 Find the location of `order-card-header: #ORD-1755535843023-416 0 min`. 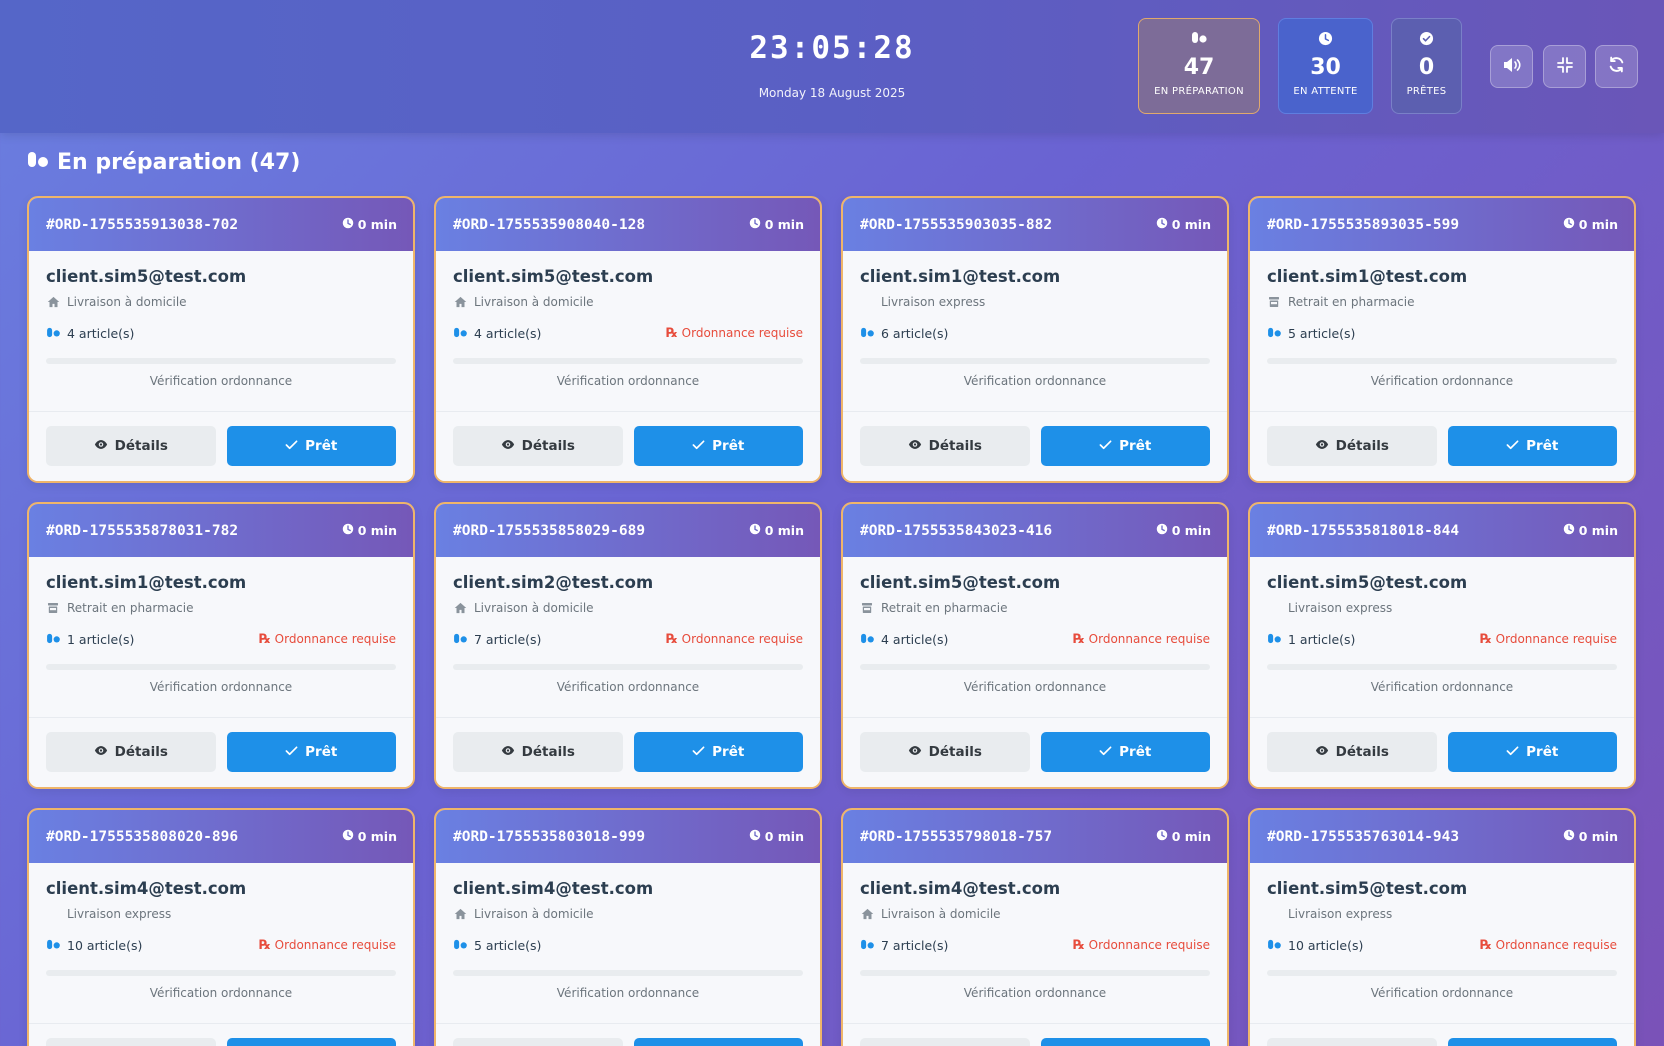

order-card-header: #ORD-1755535843023-416 0 min is located at coordinates (1035, 530).